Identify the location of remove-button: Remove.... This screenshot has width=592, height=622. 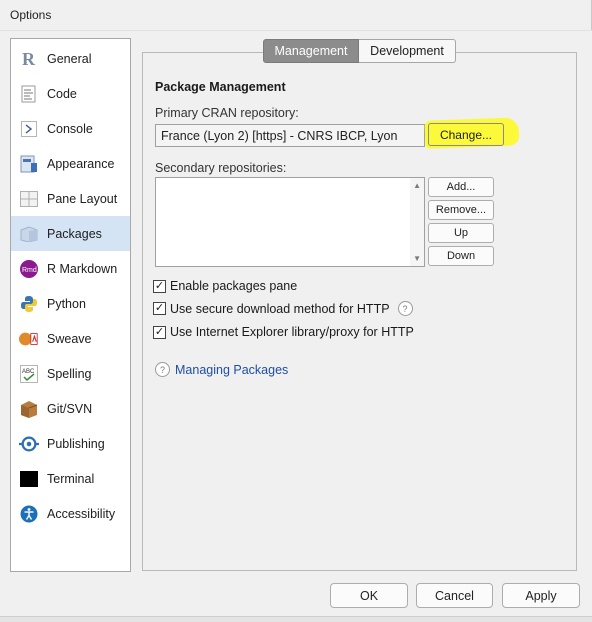
(461, 210).